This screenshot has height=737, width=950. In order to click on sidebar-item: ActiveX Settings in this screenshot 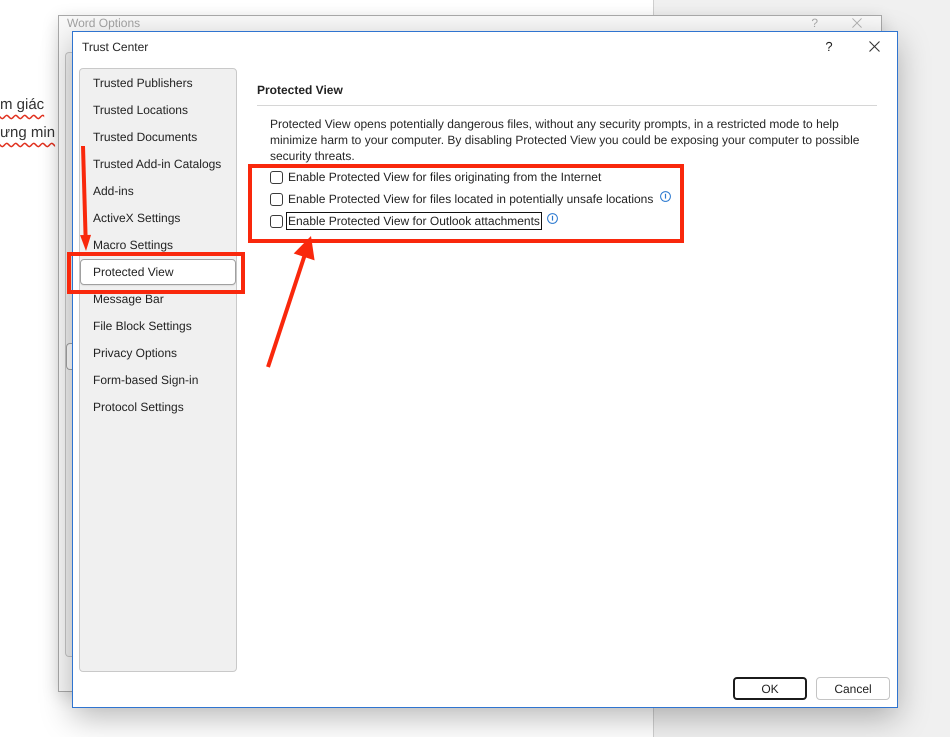, I will do `click(158, 218)`.